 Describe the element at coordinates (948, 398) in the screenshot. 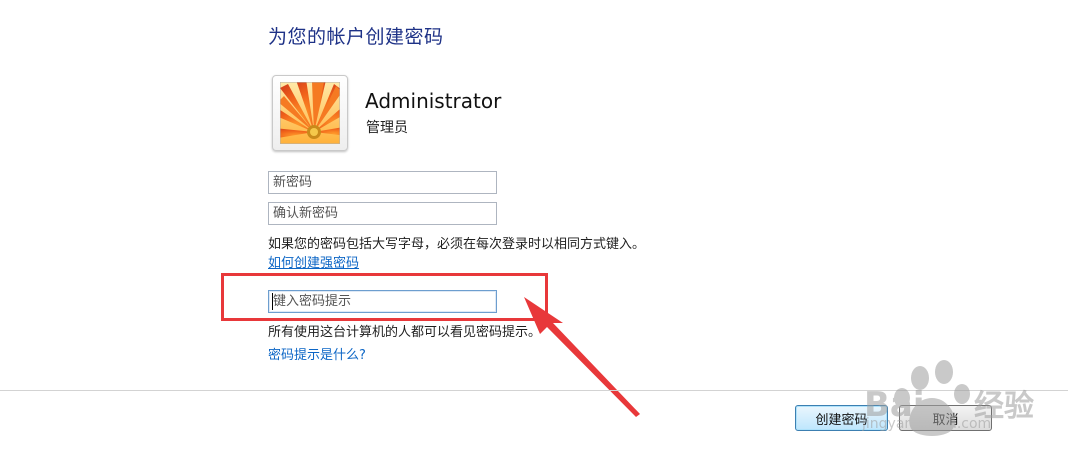

I see `baidu-paw-watermark-icon: Bai 经验 jingyan.baidu.com` at that location.